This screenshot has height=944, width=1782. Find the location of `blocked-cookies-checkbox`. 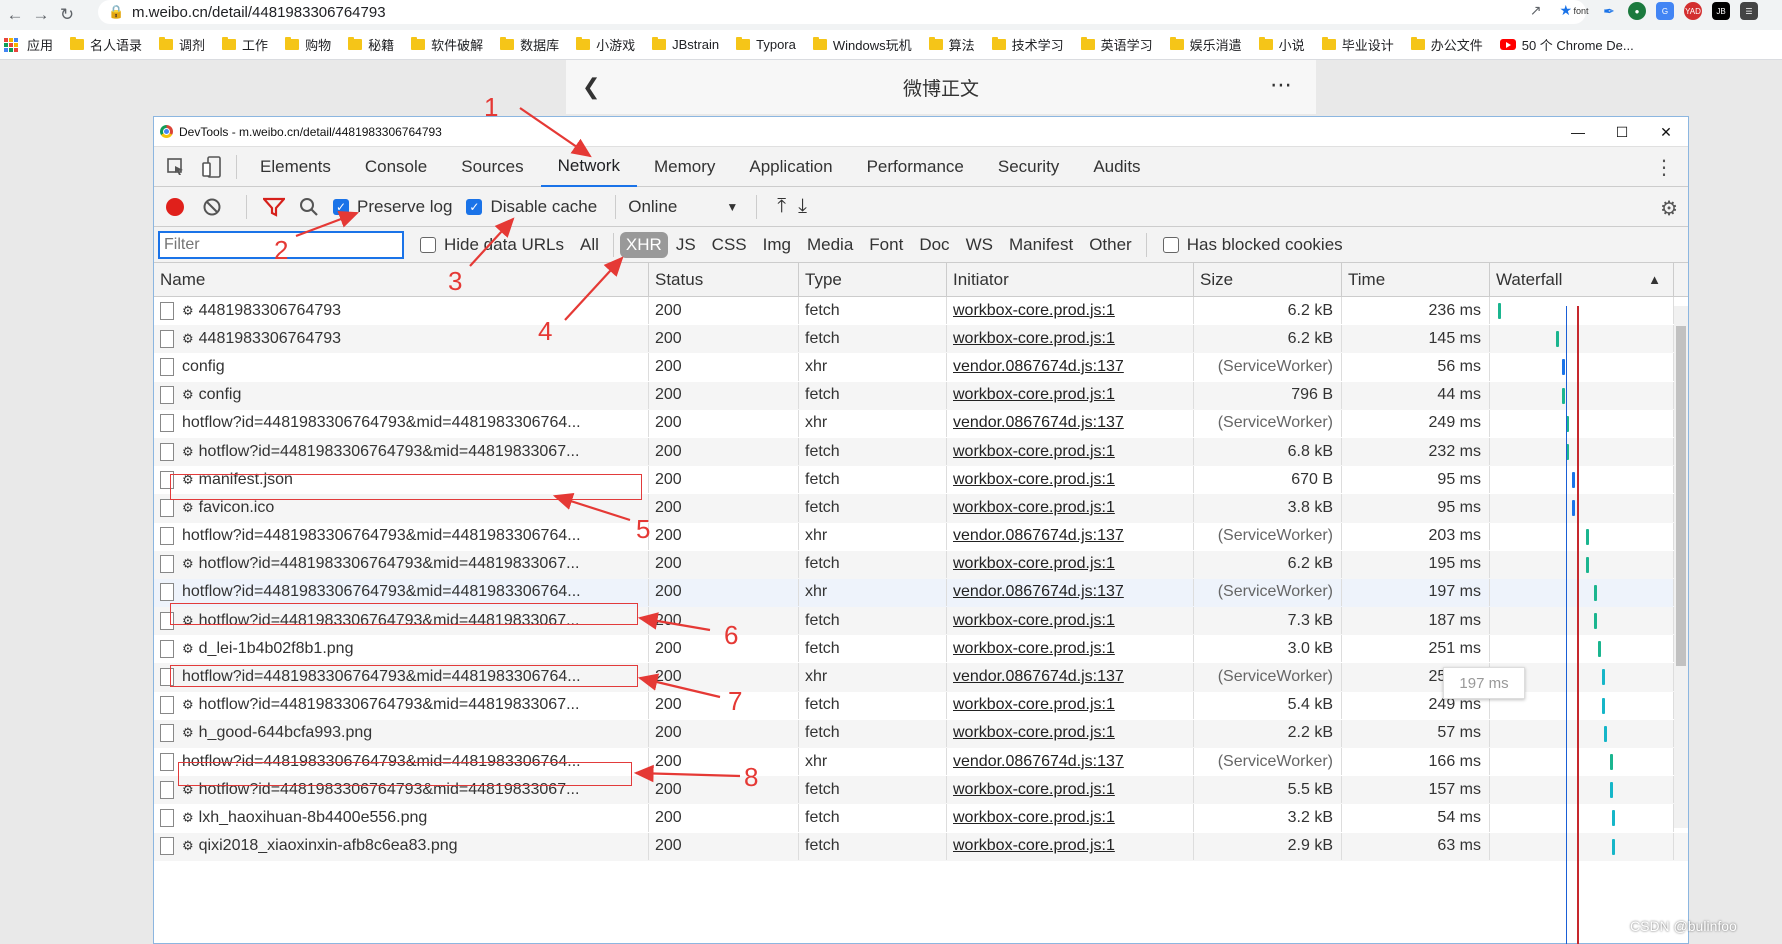

blocked-cookies-checkbox is located at coordinates (1170, 244).